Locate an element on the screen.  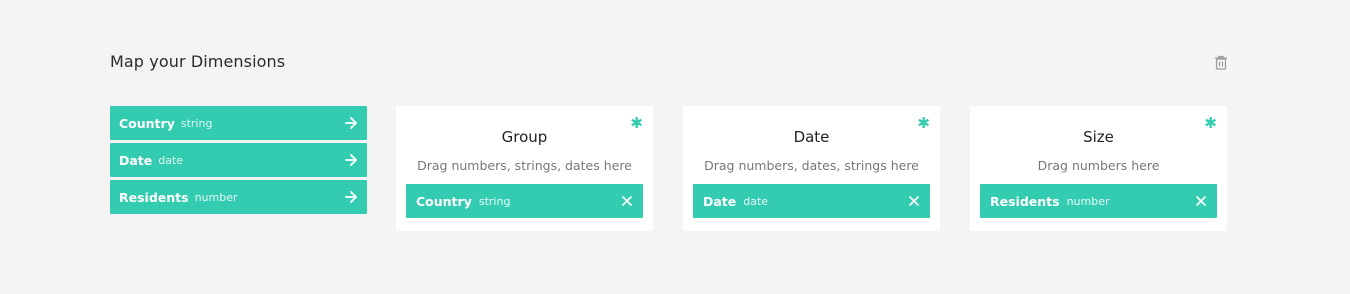
card-hint: Drag numbers, dates, strings here is located at coordinates (811, 165).